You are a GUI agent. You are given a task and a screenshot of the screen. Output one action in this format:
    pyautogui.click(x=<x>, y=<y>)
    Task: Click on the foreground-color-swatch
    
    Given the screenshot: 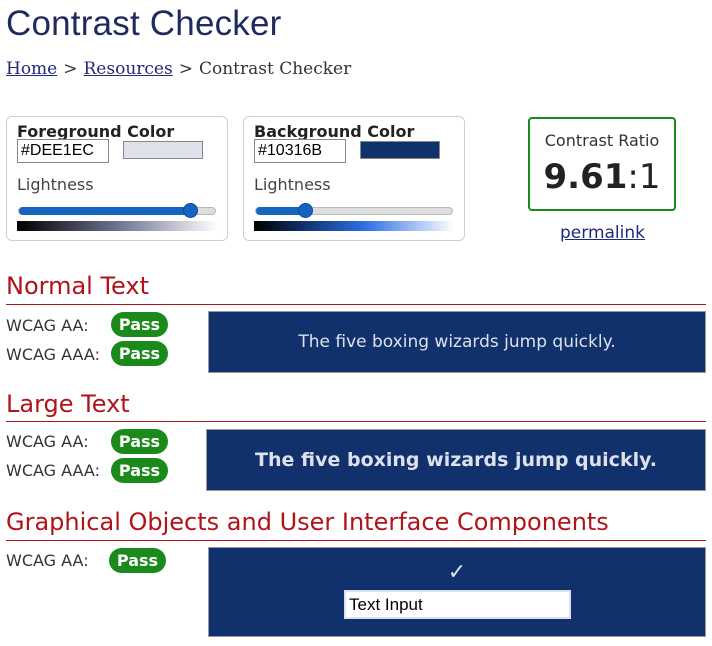 What is the action you would take?
    pyautogui.click(x=163, y=150)
    